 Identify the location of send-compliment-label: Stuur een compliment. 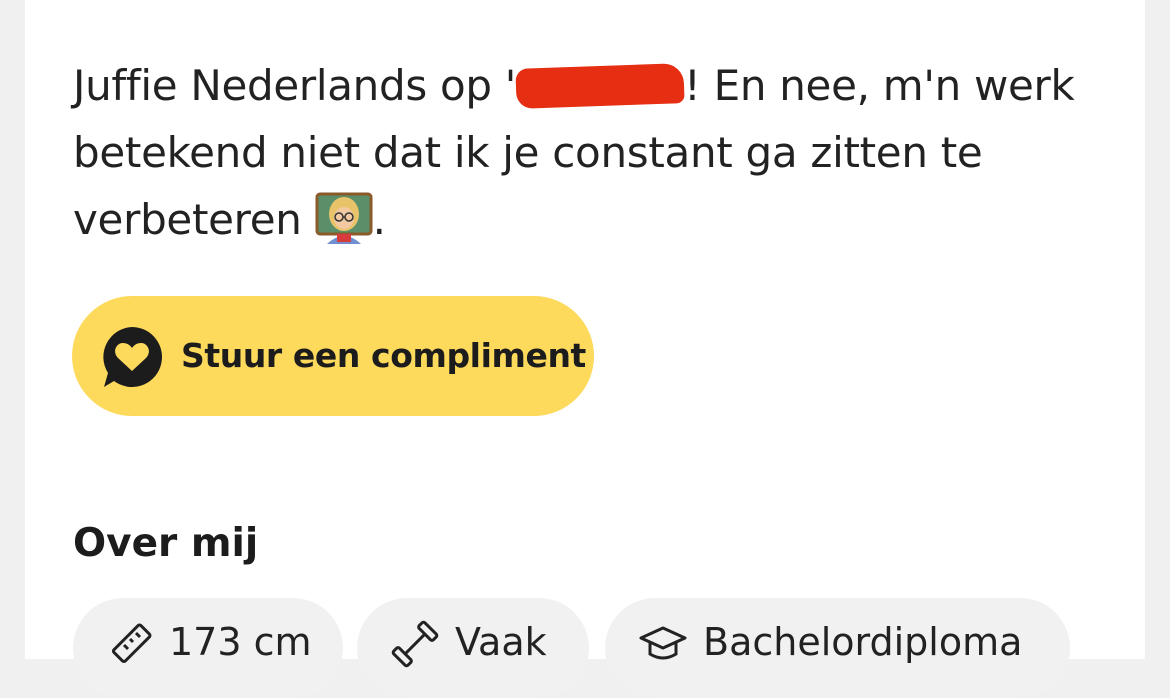
(383, 355).